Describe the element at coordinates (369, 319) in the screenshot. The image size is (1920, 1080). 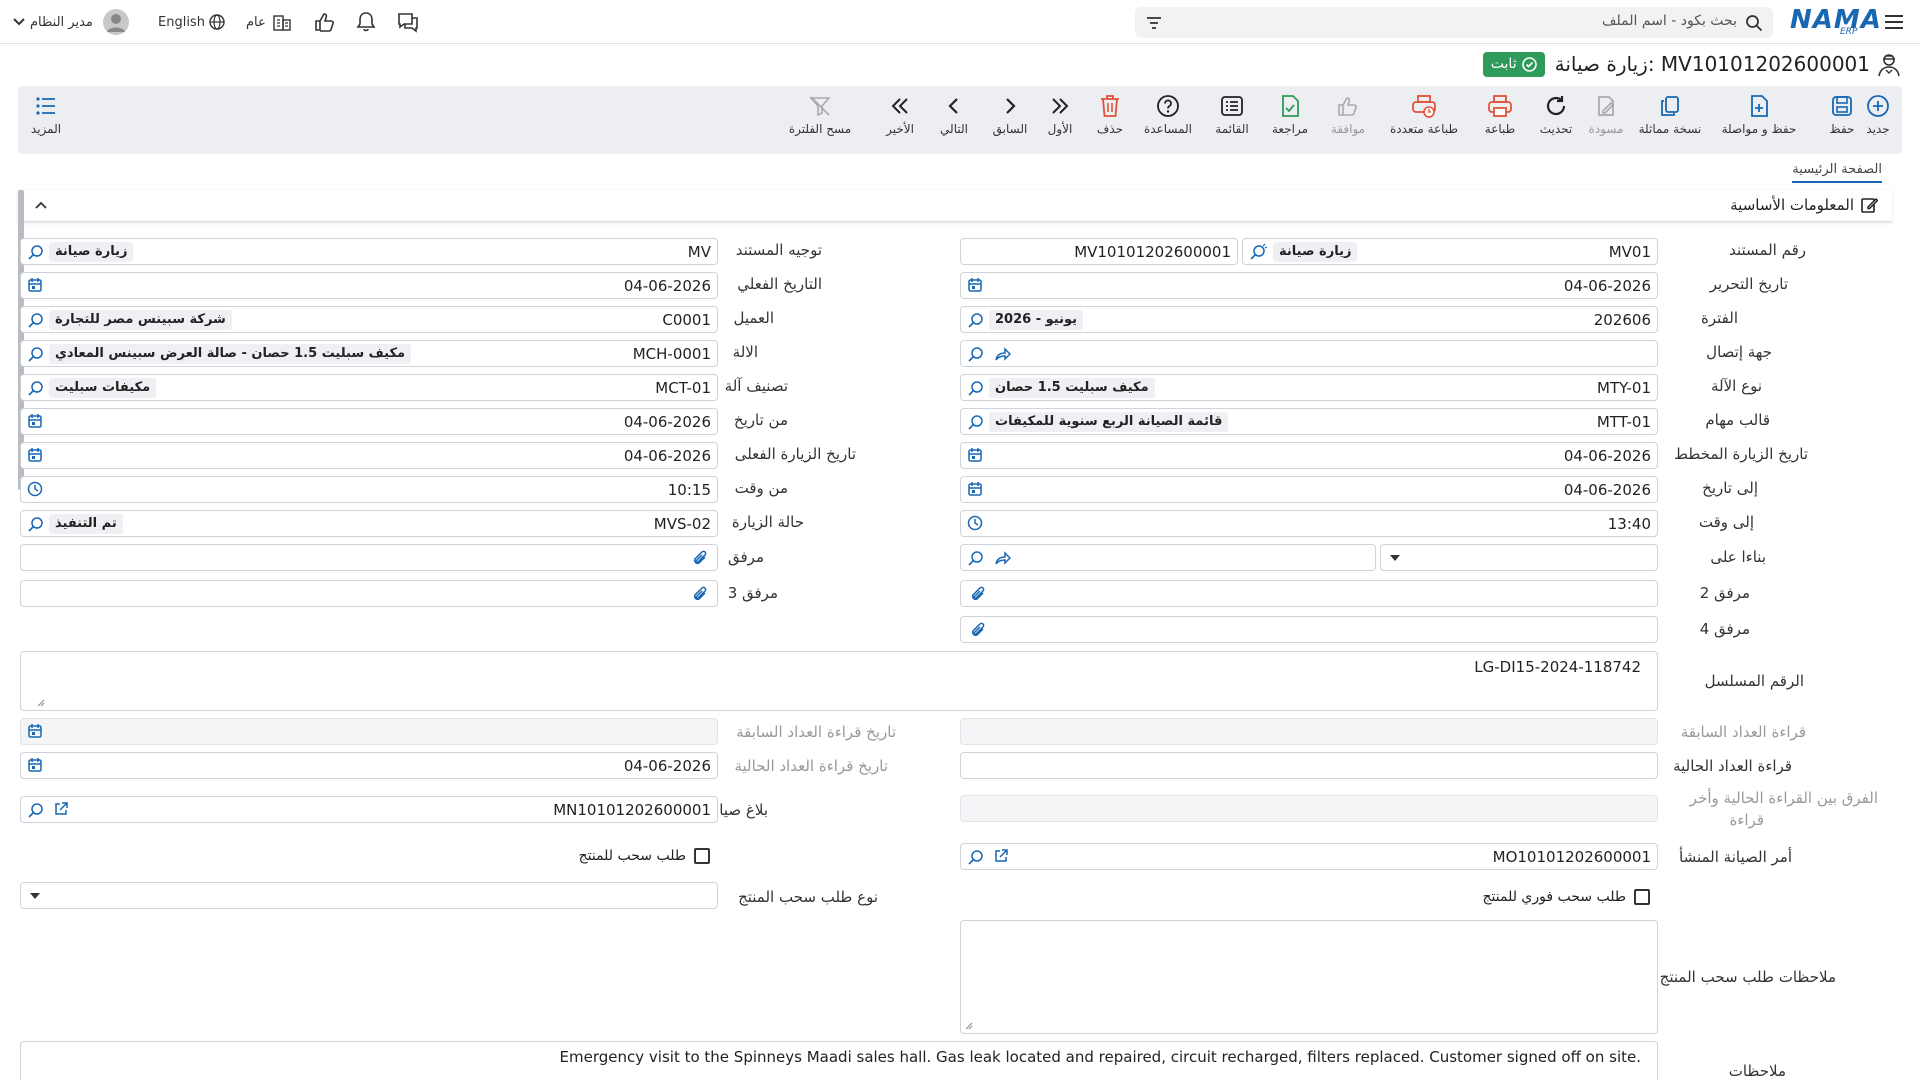
I see `customer-field: C0001 شركة سبينس مصر للتجارة` at that location.